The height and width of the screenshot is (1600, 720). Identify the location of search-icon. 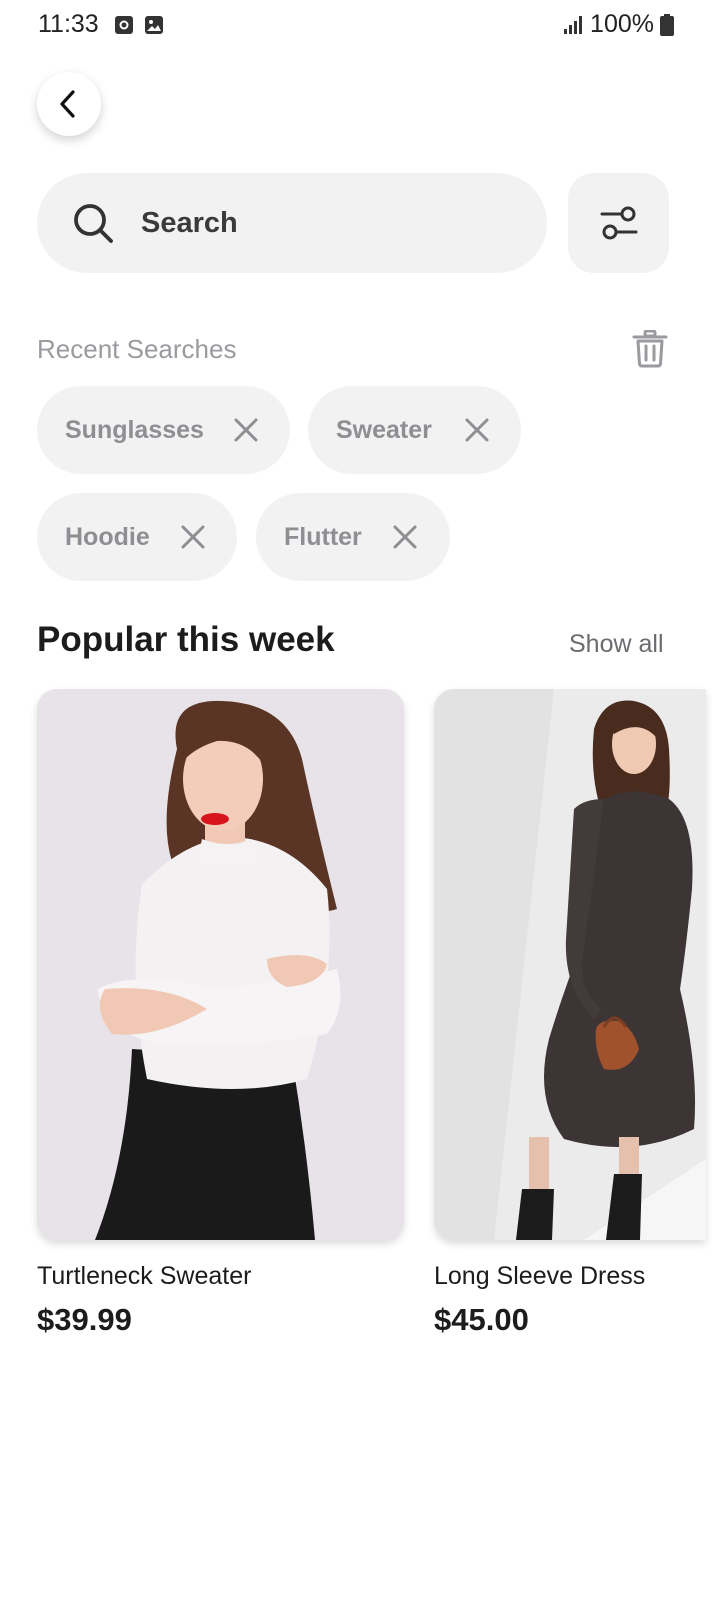
(93, 223).